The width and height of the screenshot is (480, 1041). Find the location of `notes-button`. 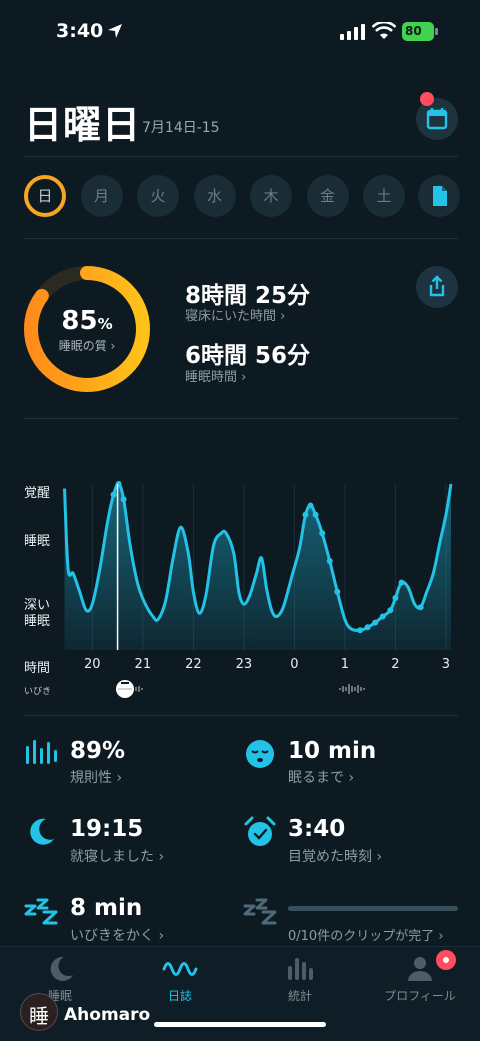

notes-button is located at coordinates (439, 196).